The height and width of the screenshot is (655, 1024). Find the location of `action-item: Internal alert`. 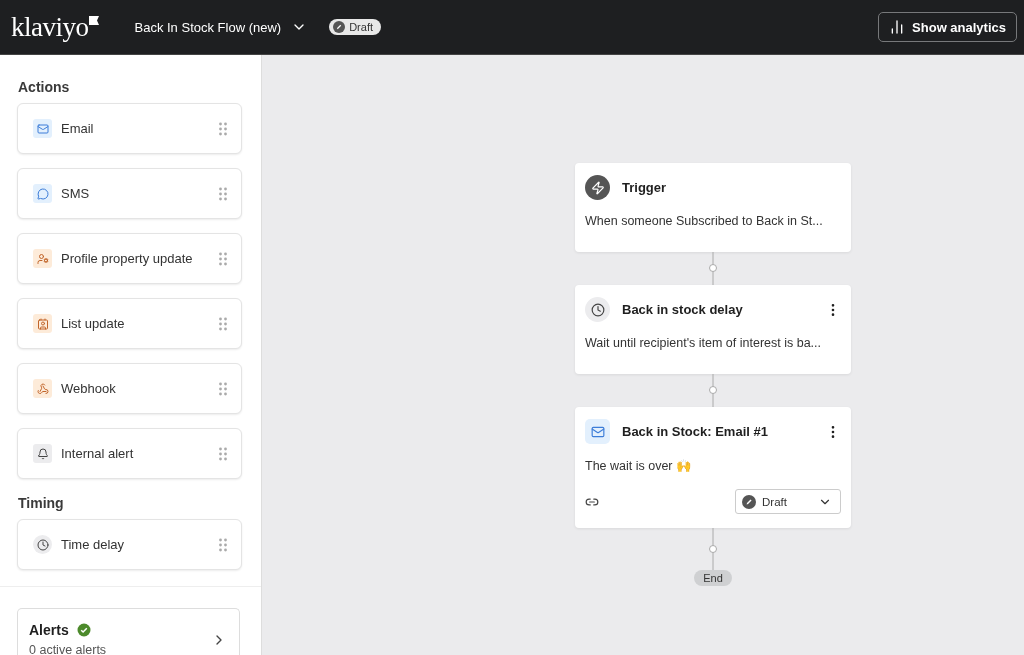

action-item: Internal alert is located at coordinates (129, 453).